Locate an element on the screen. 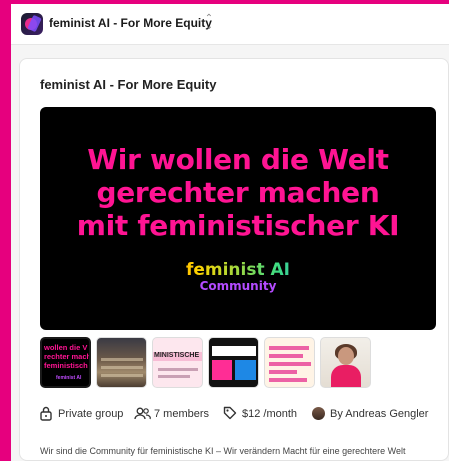  thumbnail-1-line-3: feministisch is located at coordinates (66, 365).